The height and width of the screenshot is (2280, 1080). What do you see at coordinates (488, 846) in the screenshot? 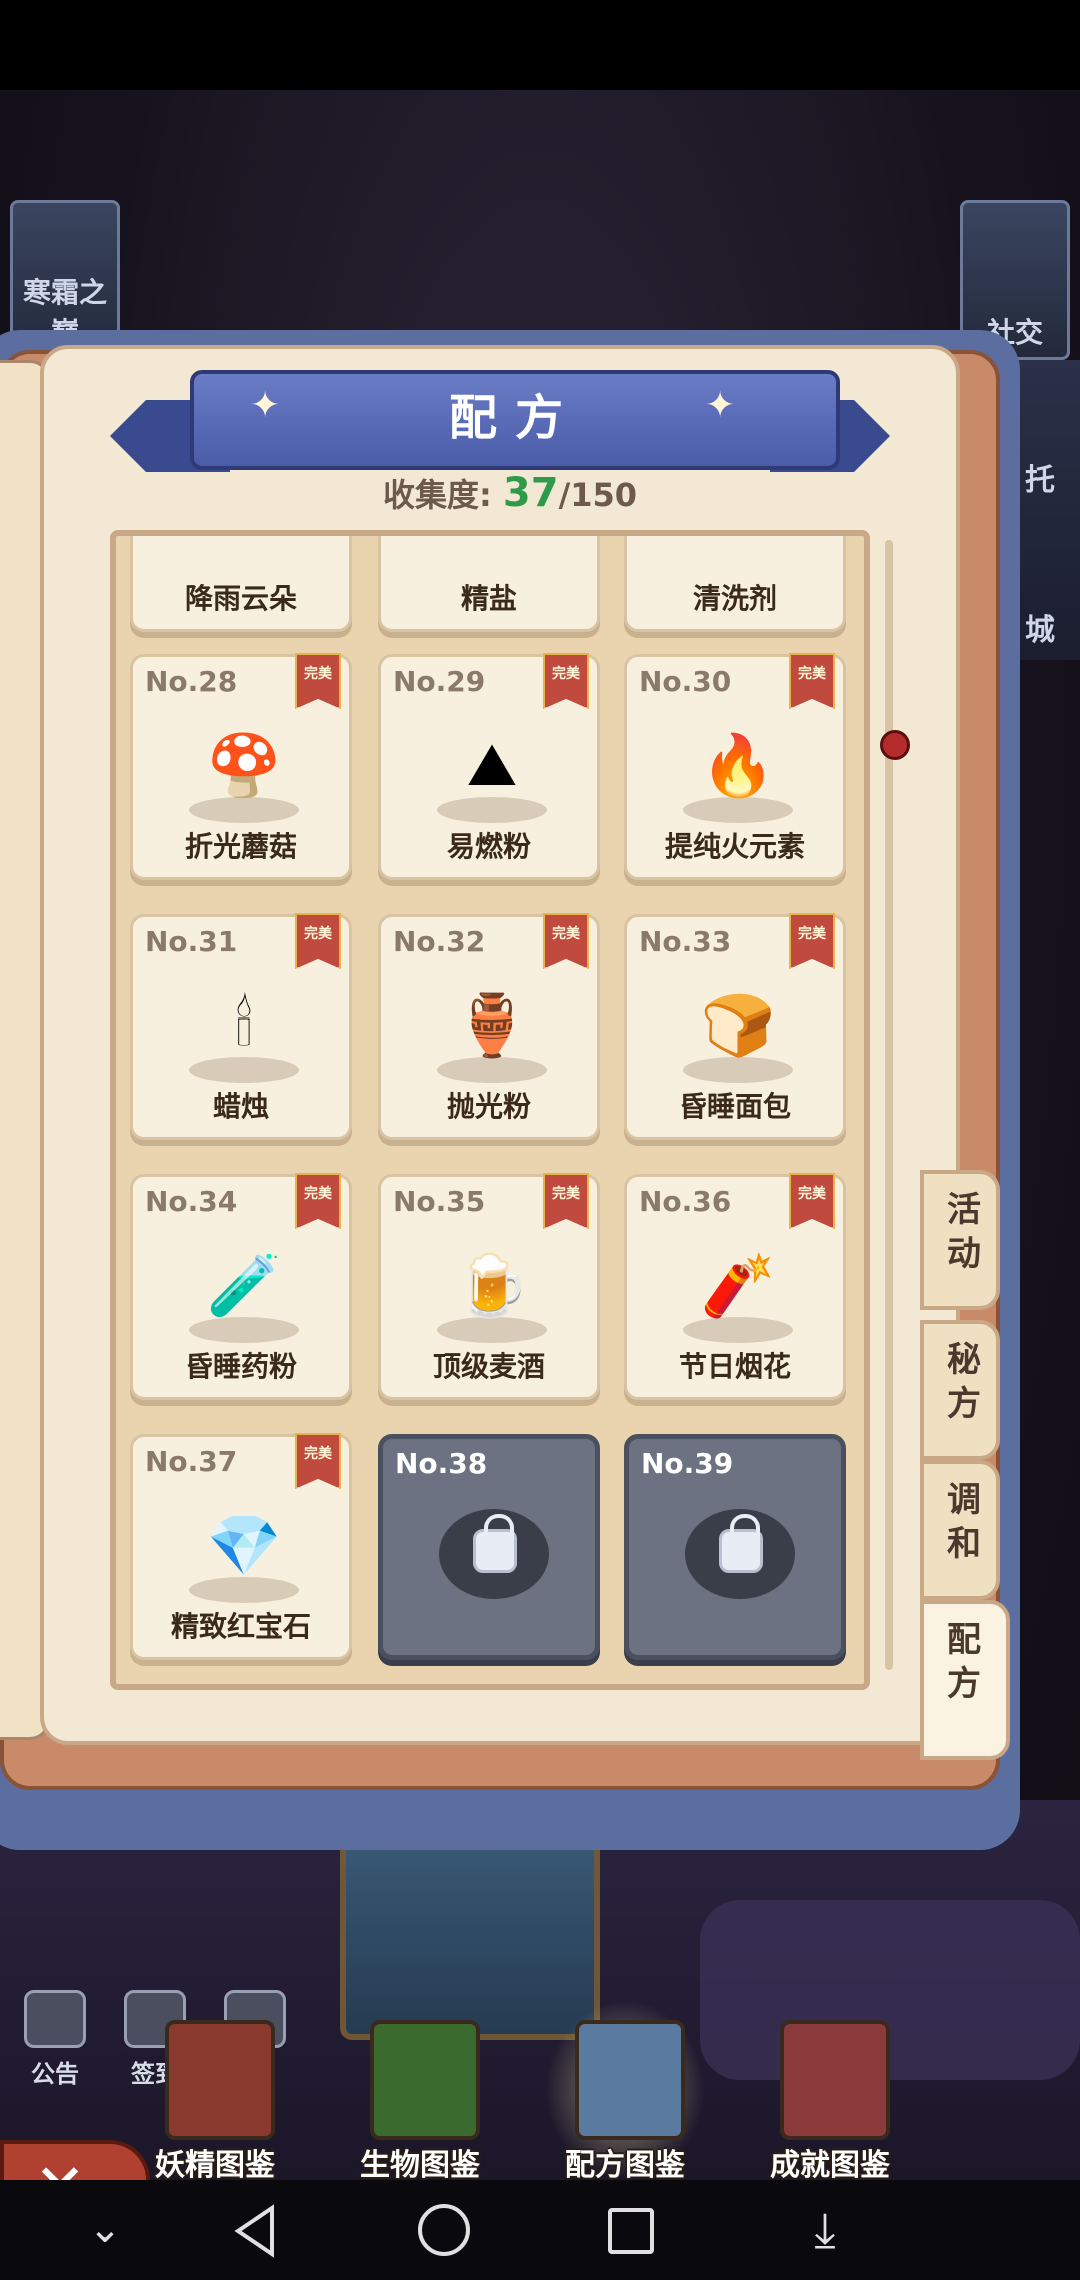
I see `recipe-name: 易燃粉` at bounding box center [488, 846].